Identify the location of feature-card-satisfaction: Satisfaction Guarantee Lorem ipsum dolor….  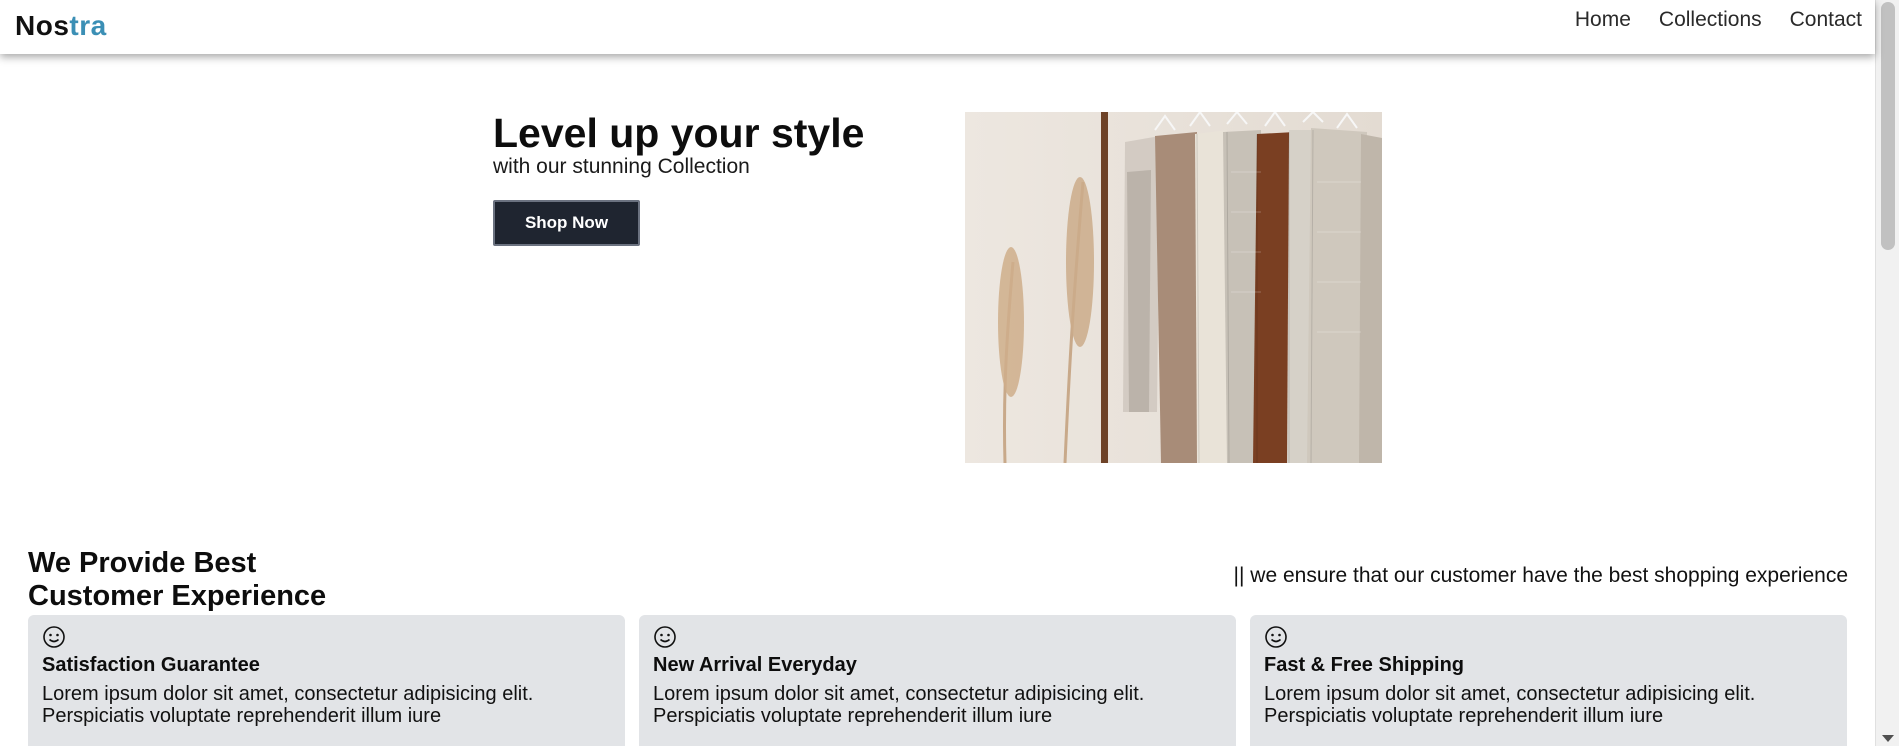
(326, 680).